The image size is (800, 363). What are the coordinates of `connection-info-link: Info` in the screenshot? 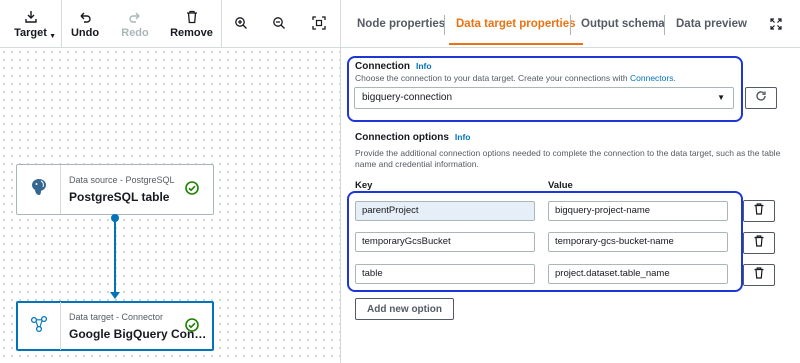 It's located at (424, 66).